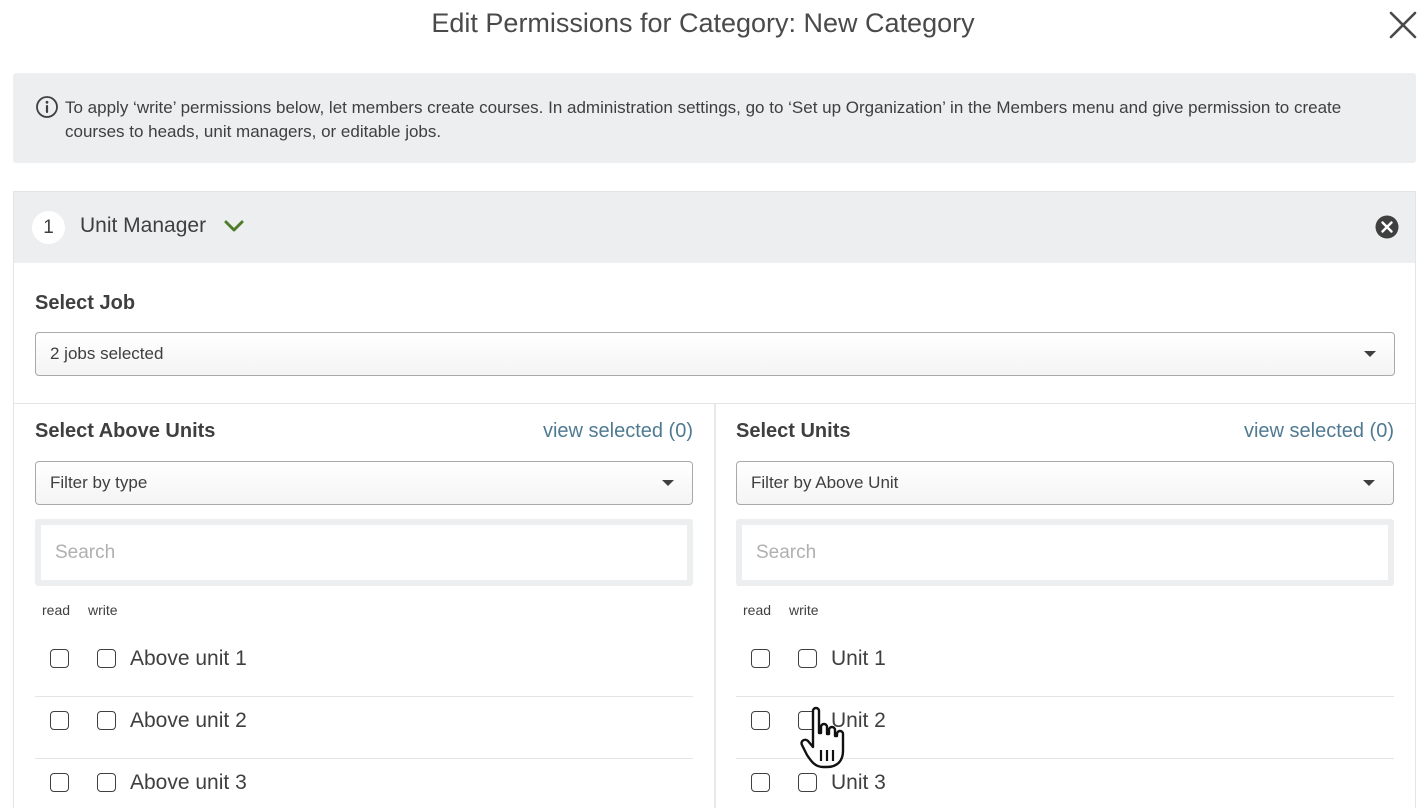 The image size is (1428, 808). Describe the element at coordinates (793, 431) in the screenshot. I see `units-title: Select Units` at that location.